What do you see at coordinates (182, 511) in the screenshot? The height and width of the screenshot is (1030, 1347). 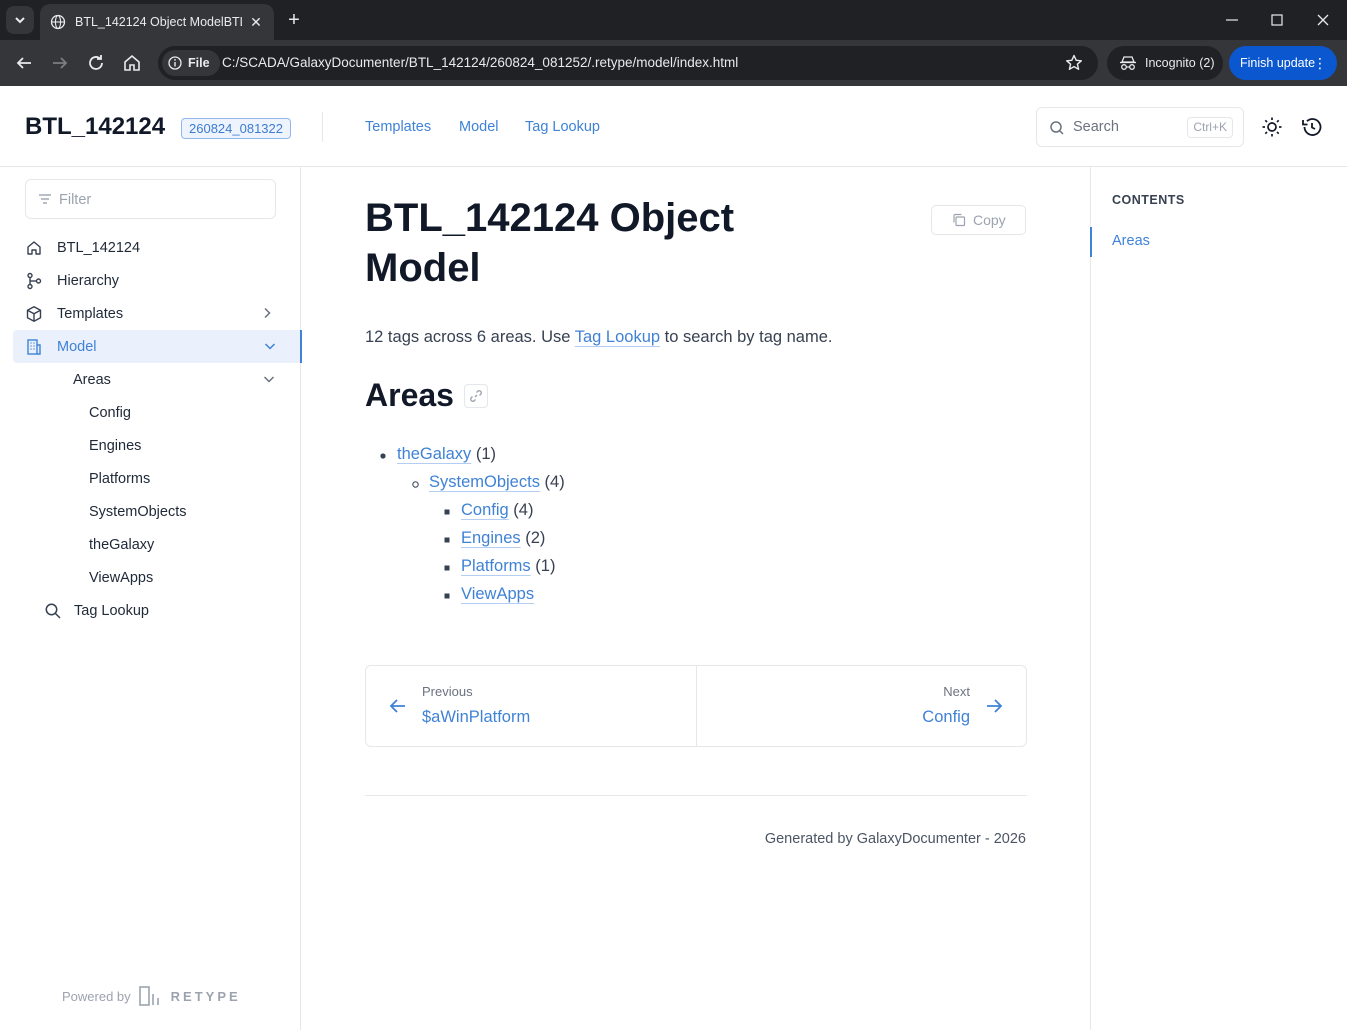 I see `sidebar-item-systemobjects: SystemObjects` at bounding box center [182, 511].